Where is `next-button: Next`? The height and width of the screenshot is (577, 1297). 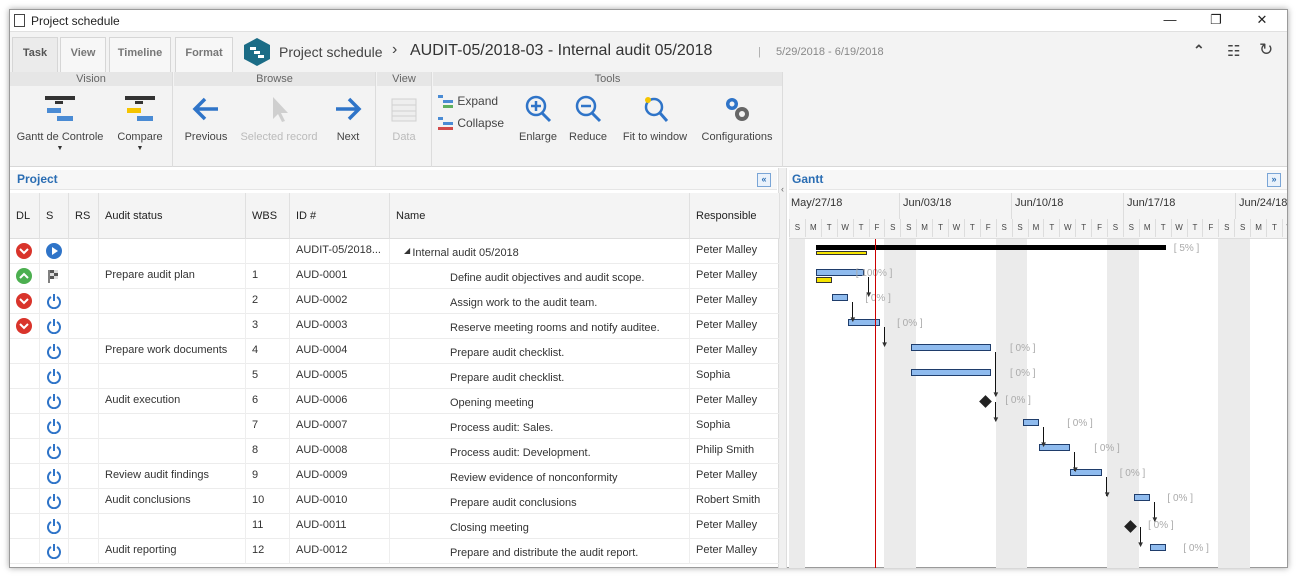
next-button: Next is located at coordinates (348, 118).